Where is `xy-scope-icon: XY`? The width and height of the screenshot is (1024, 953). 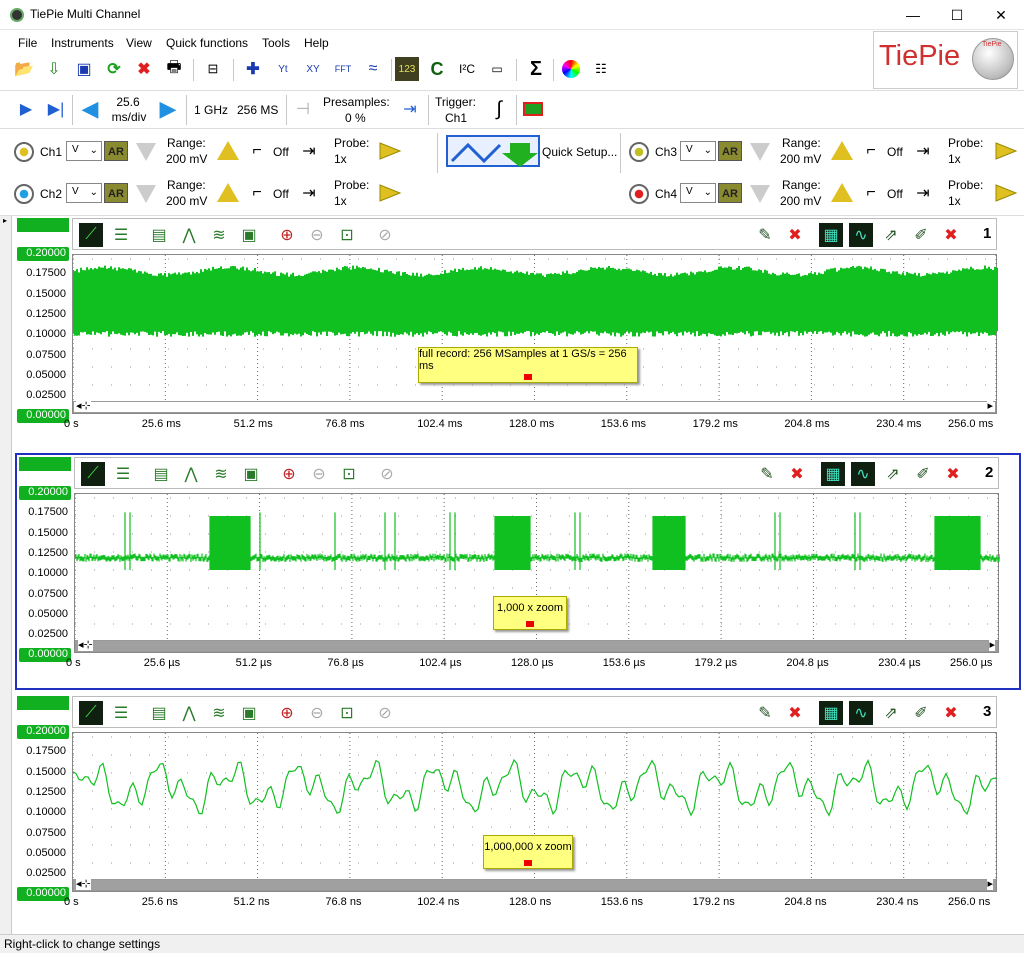
xy-scope-icon: XY is located at coordinates (313, 69).